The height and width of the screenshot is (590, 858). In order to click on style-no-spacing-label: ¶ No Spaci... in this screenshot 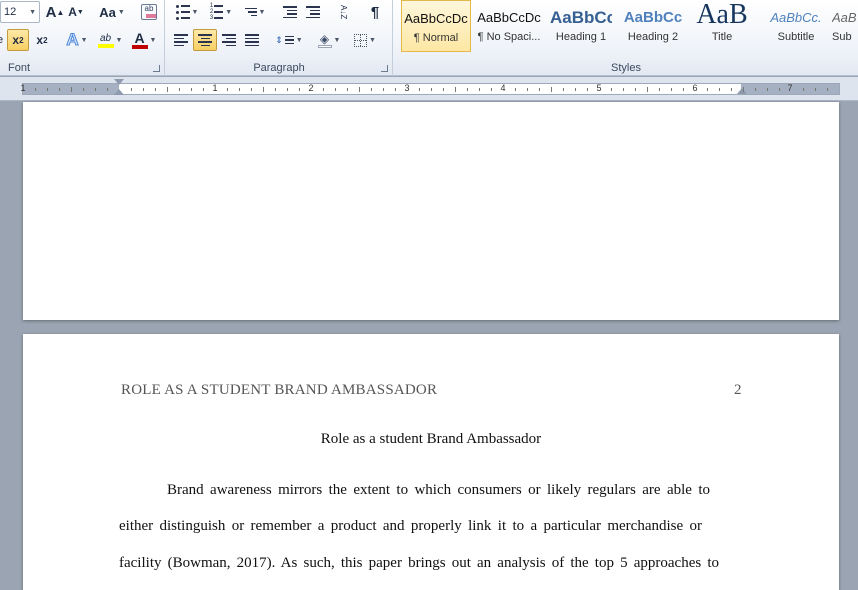, I will do `click(509, 37)`.